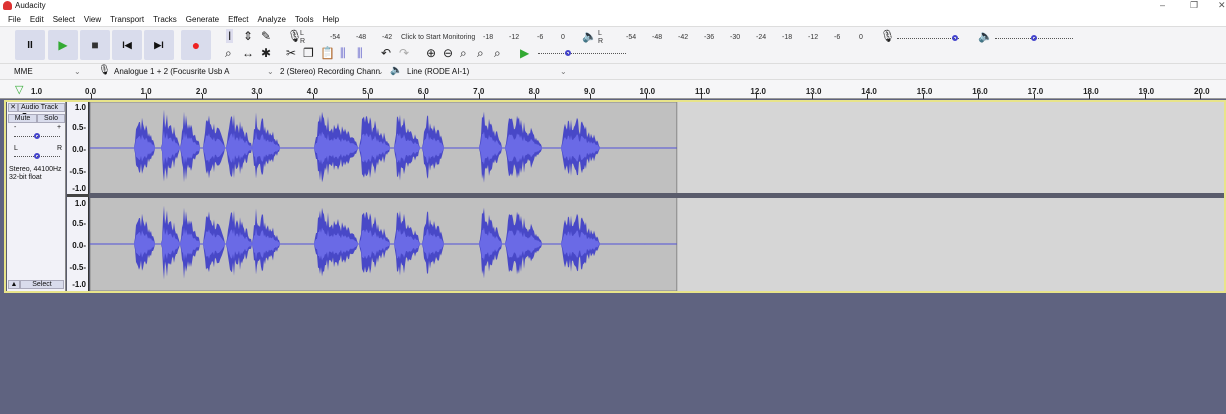 This screenshot has width=1226, height=414. I want to click on time-shift-tool-icon: ↔, so click(248, 53).